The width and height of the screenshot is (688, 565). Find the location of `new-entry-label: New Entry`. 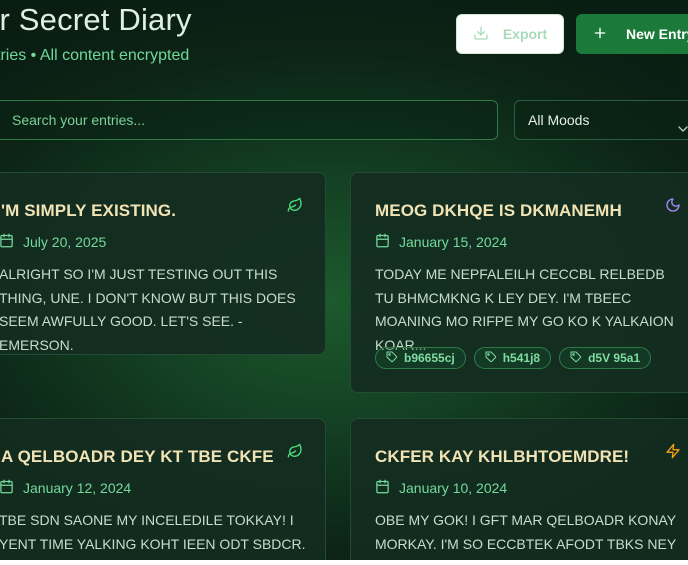

new-entry-label: New Entry is located at coordinates (657, 34).